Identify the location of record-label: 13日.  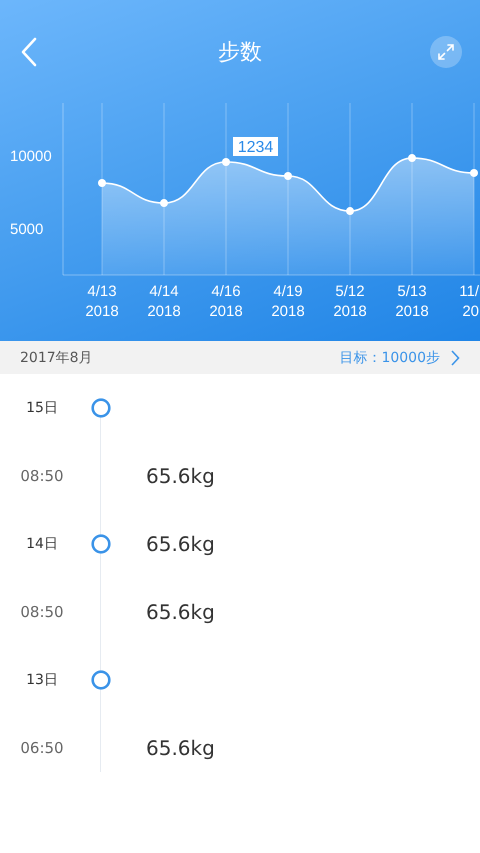
(42, 680).